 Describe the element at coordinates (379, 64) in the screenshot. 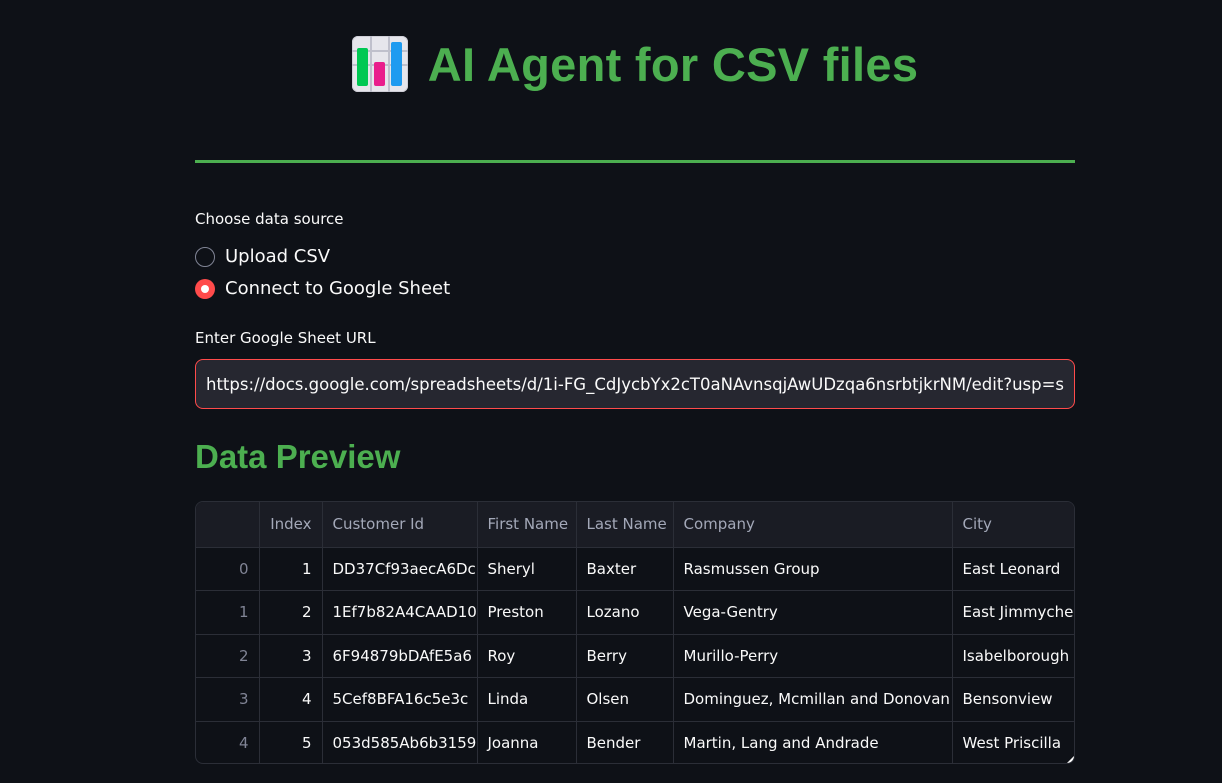

I see `bar-chart-icon` at that location.